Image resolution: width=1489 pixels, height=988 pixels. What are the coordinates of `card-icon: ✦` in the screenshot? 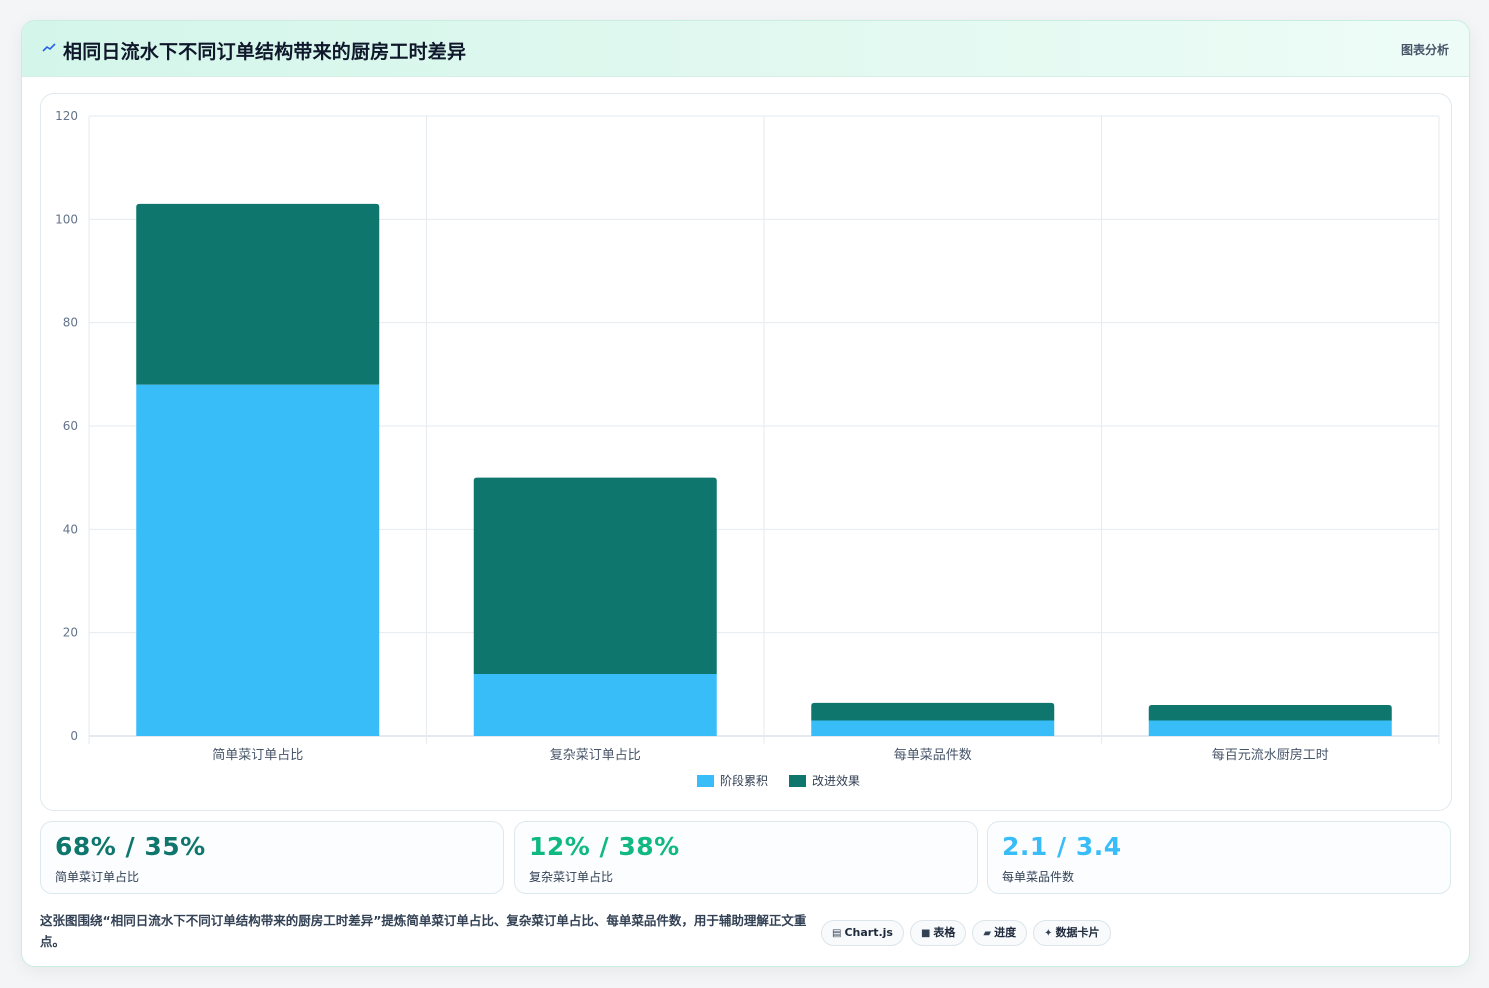 It's located at (1048, 933).